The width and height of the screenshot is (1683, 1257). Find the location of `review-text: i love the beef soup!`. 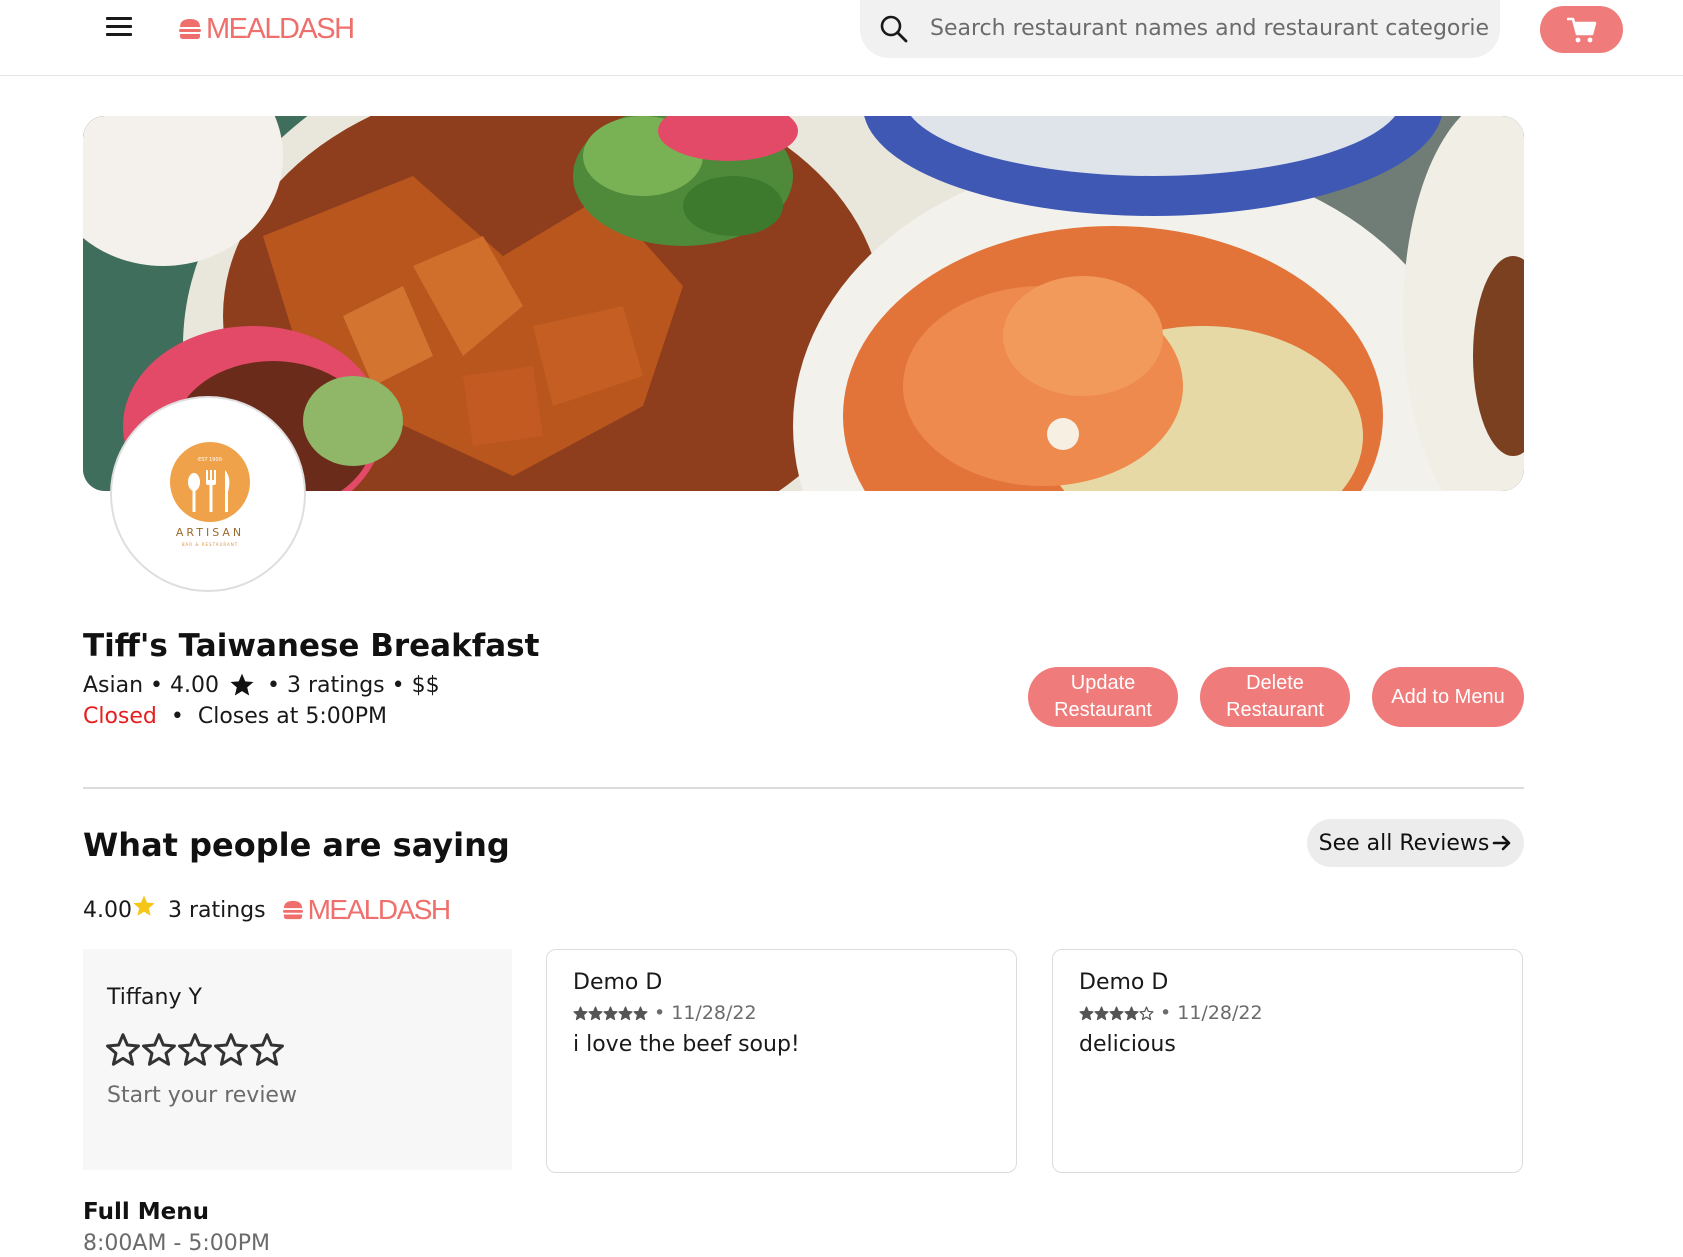

review-text: i love the beef soup! is located at coordinates (686, 1044).